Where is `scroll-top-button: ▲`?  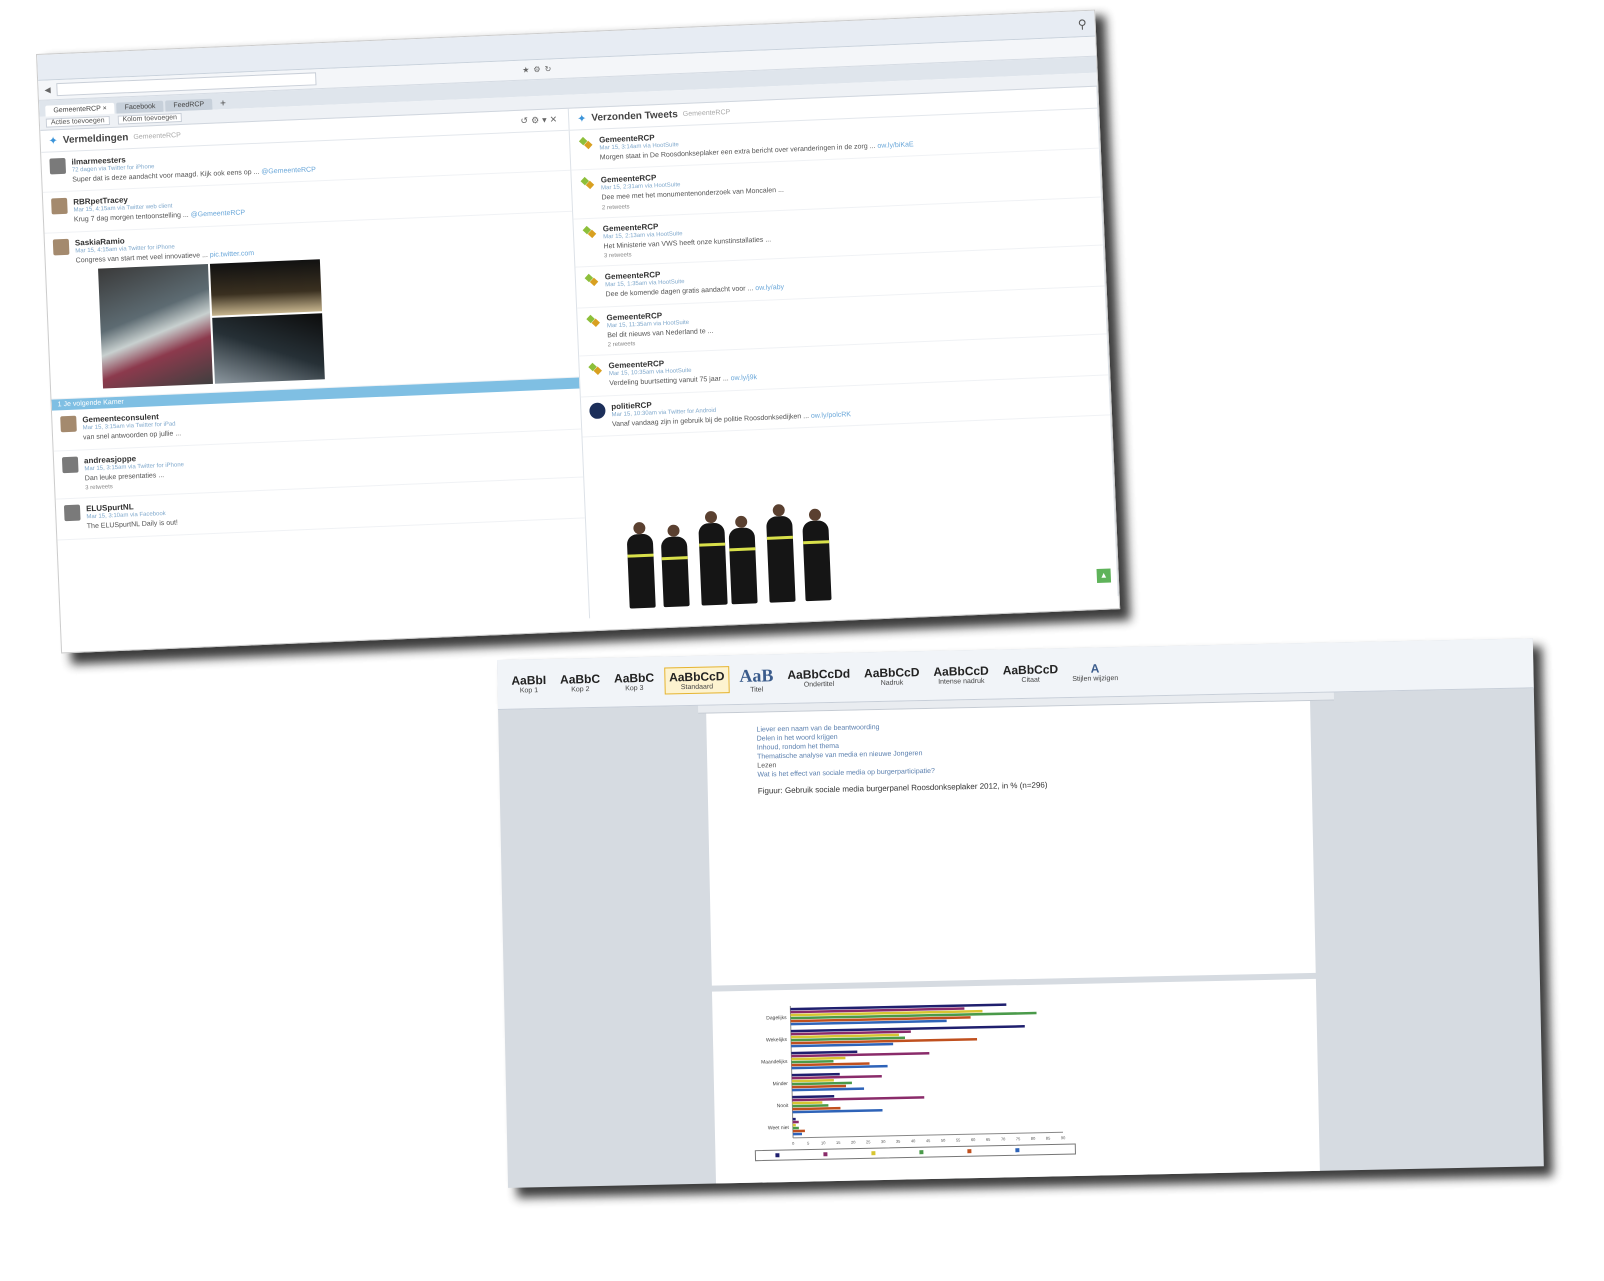 scroll-top-button: ▲ is located at coordinates (1104, 576).